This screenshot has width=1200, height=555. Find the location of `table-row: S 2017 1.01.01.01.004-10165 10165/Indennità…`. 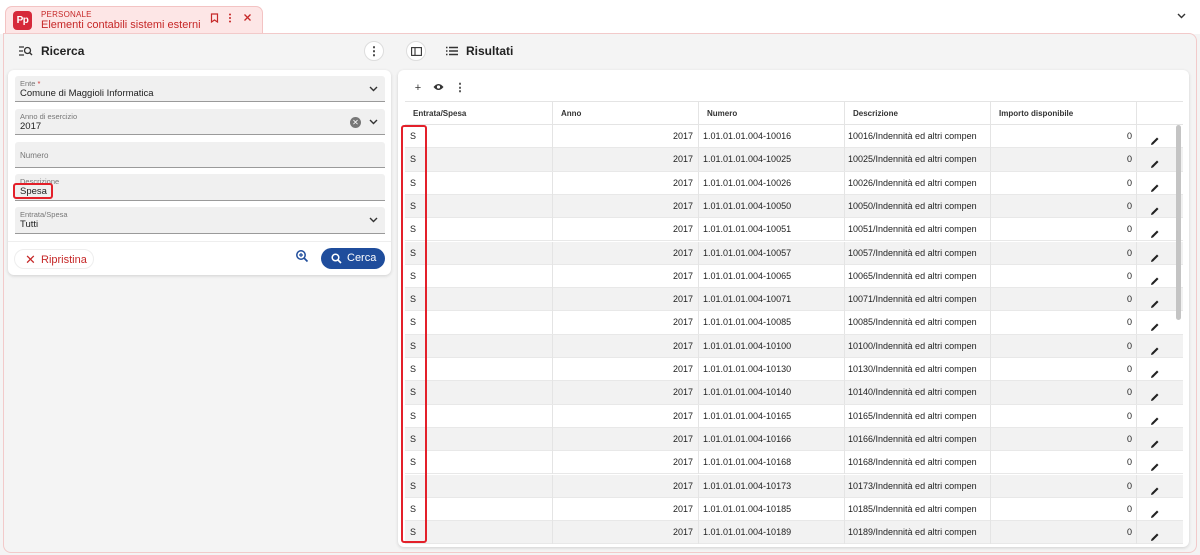

table-row: S 2017 1.01.01.01.004-10165 10165/Indennità… is located at coordinates (794, 416).